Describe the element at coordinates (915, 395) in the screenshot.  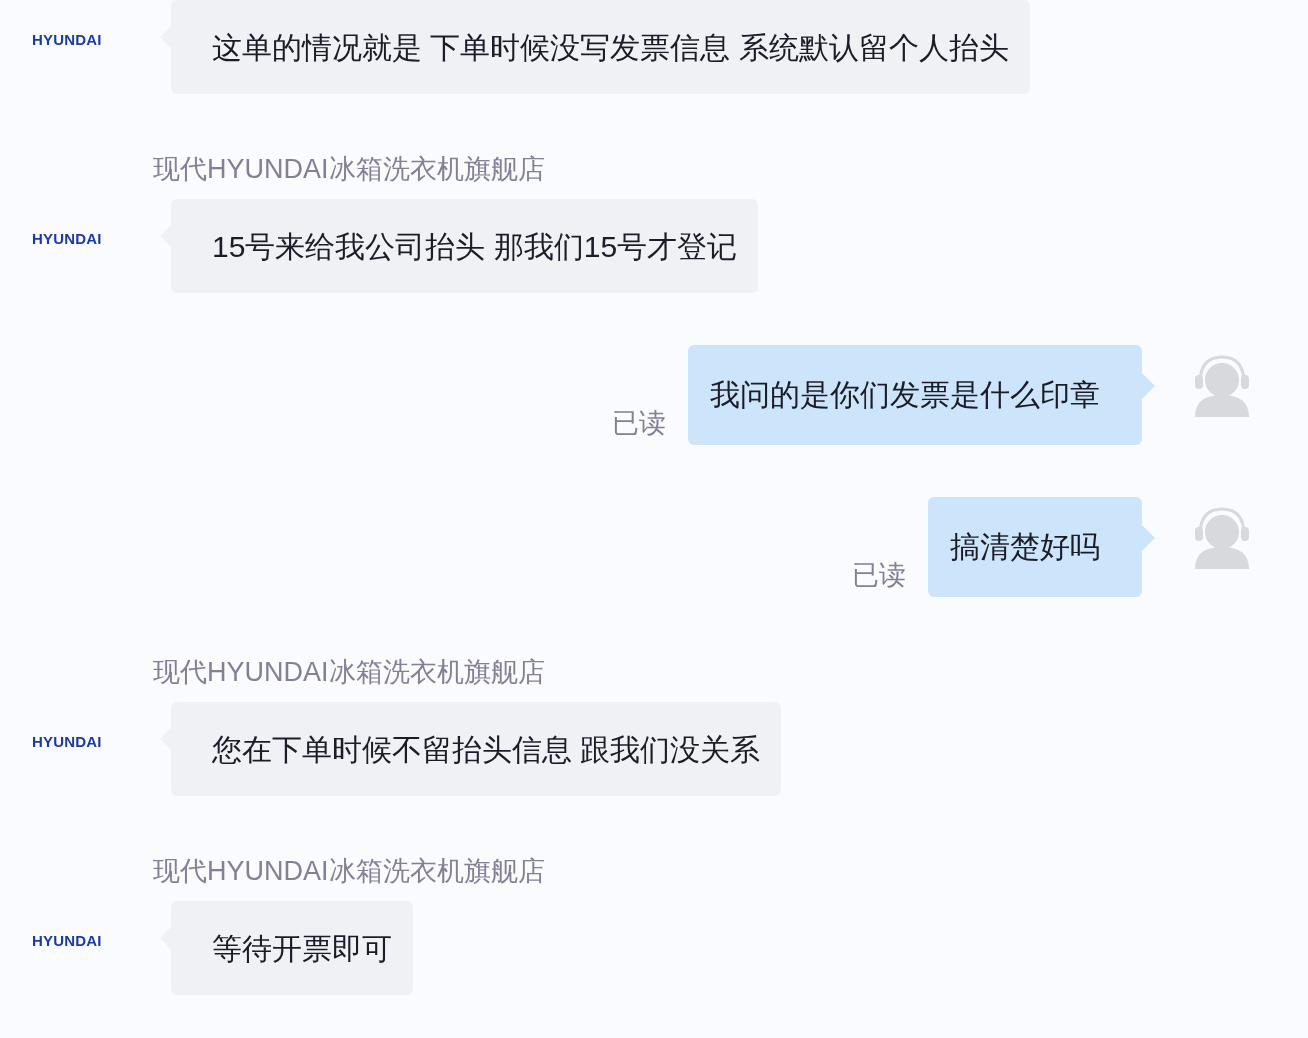
I see `message-bubble: 我问的是你们发票是什么印章` at that location.